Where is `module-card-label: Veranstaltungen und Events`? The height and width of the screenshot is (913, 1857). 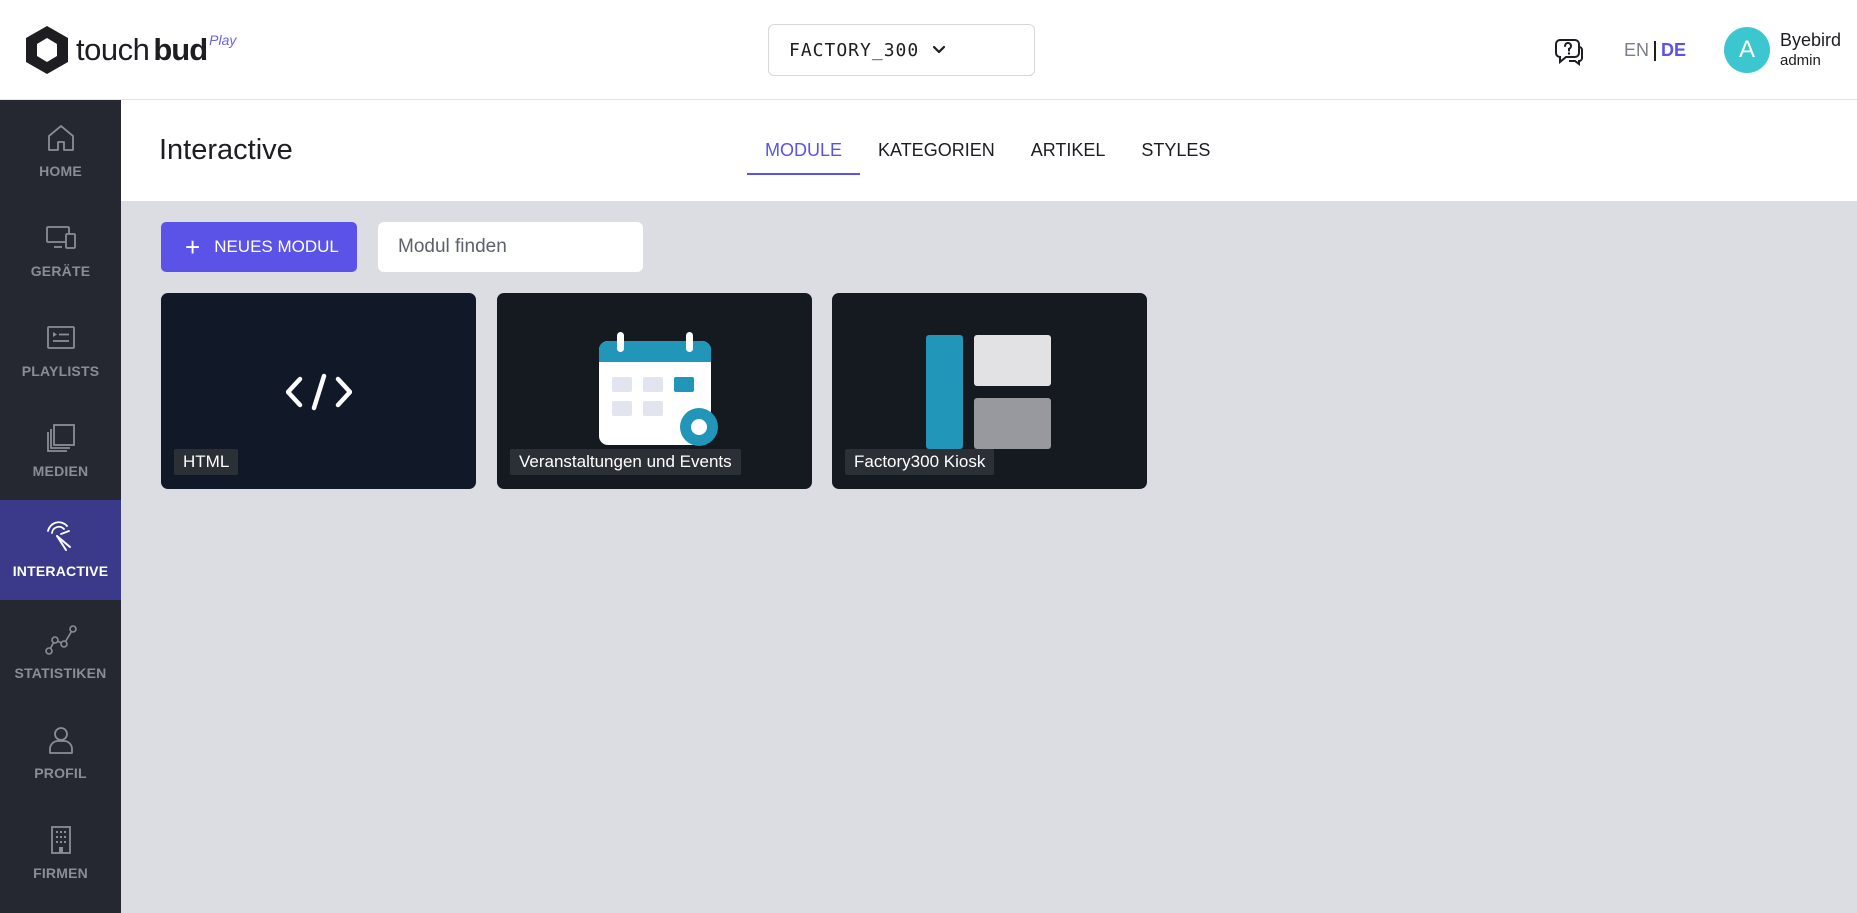
module-card-label: Veranstaltungen und Events is located at coordinates (625, 462).